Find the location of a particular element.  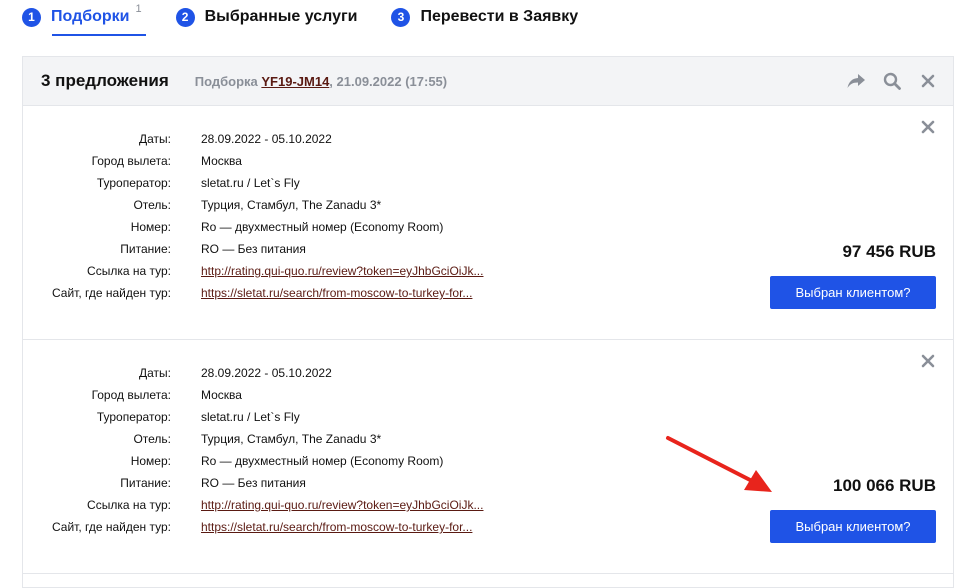

header-actions is located at coordinates (885, 81).